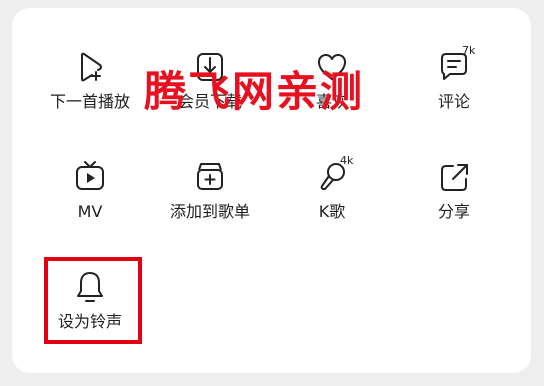 The width and height of the screenshot is (544, 386). What do you see at coordinates (90, 175) in the screenshot?
I see `tv-play-icon` at bounding box center [90, 175].